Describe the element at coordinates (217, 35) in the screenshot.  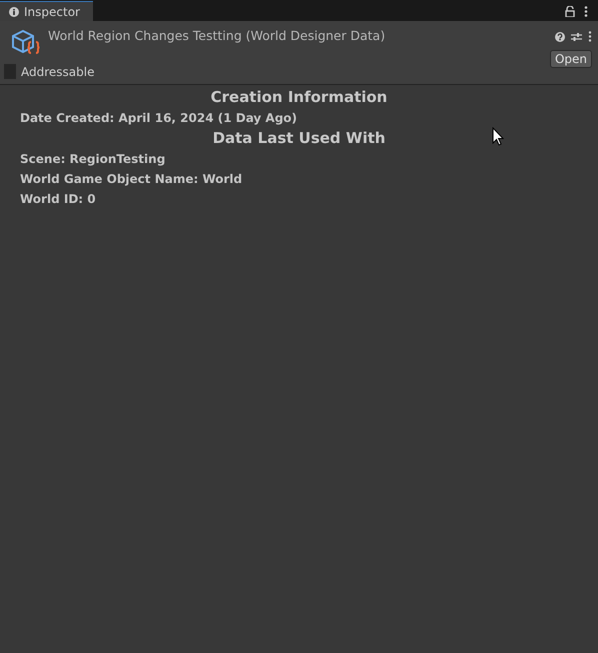
I see `asset-title: World Region Changes Testting (World Designer Data)` at that location.